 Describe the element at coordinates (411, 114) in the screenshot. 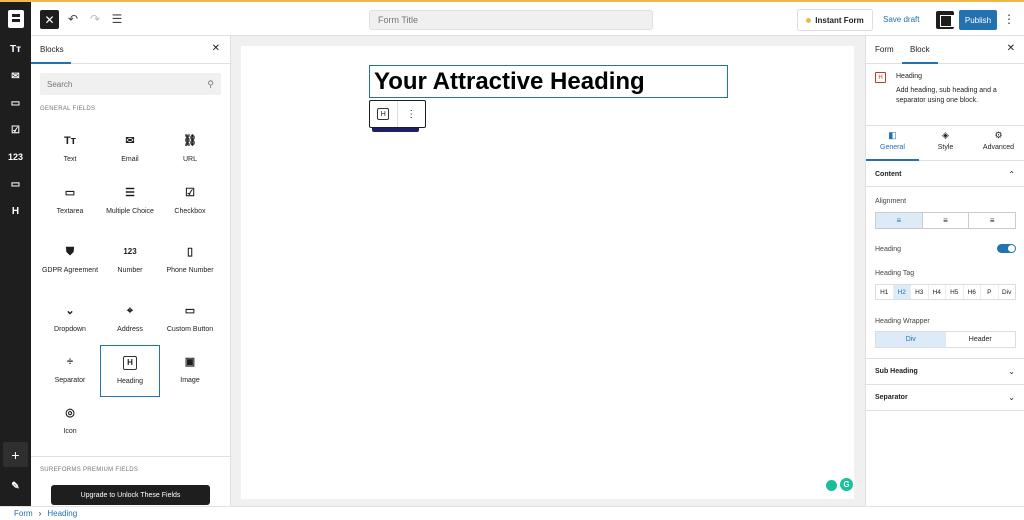

I see `block-options-icon: ⋮` at that location.